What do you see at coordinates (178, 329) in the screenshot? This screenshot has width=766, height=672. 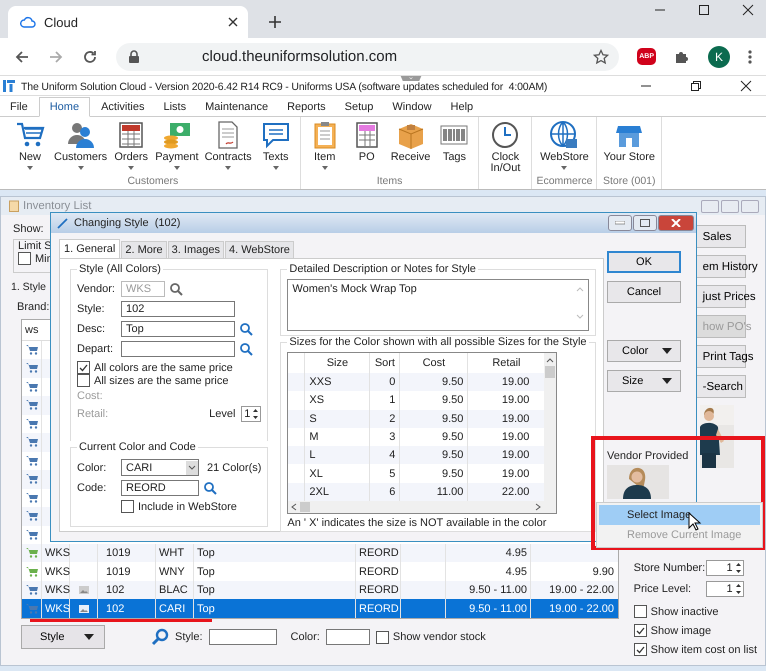 I see `desc-field: Top` at bounding box center [178, 329].